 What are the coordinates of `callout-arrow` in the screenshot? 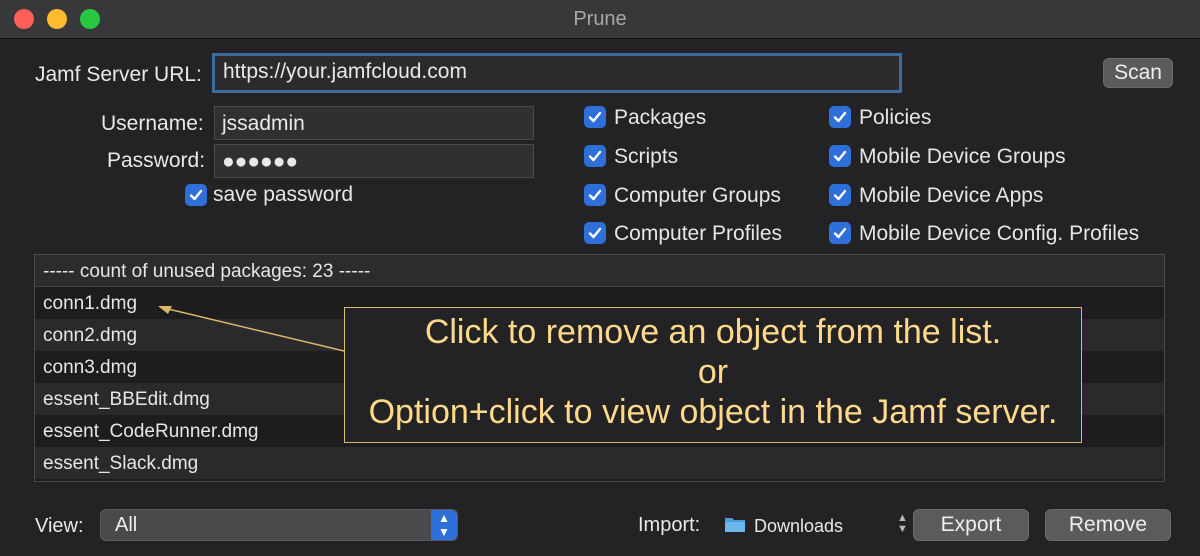 It's located at (251, 329).